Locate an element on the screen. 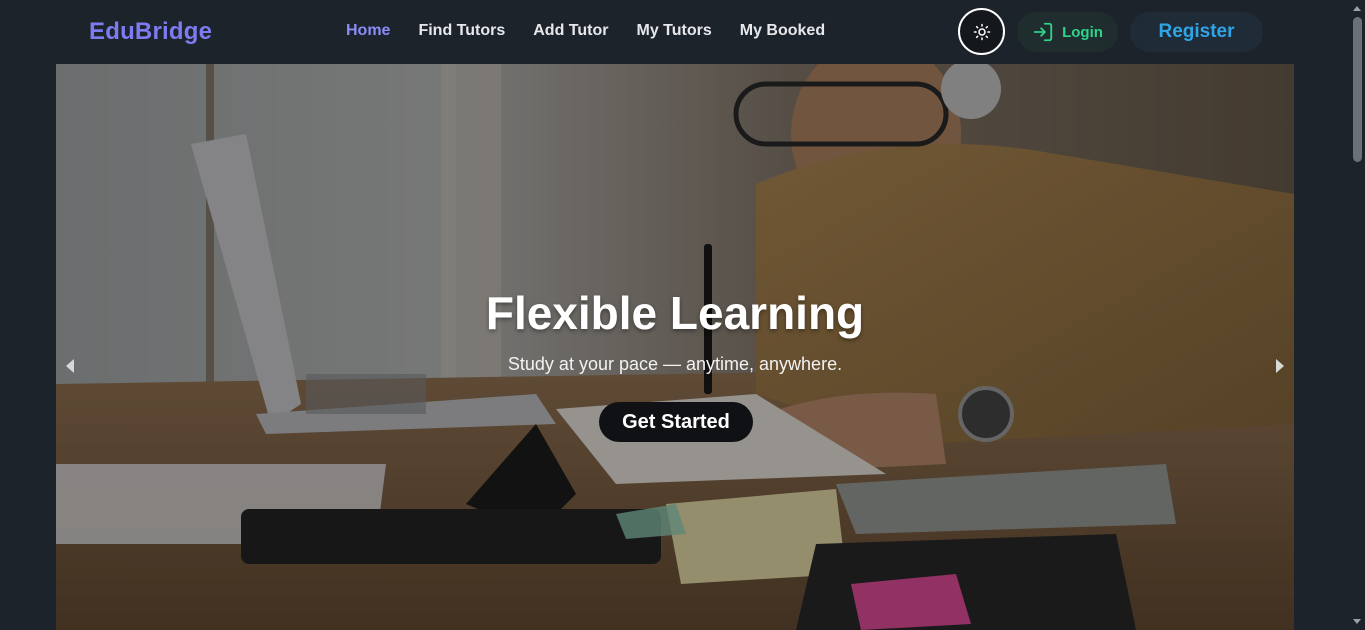 Image resolution: width=1365 pixels, height=630 pixels. page-scrollbar is located at coordinates (1357, 315).